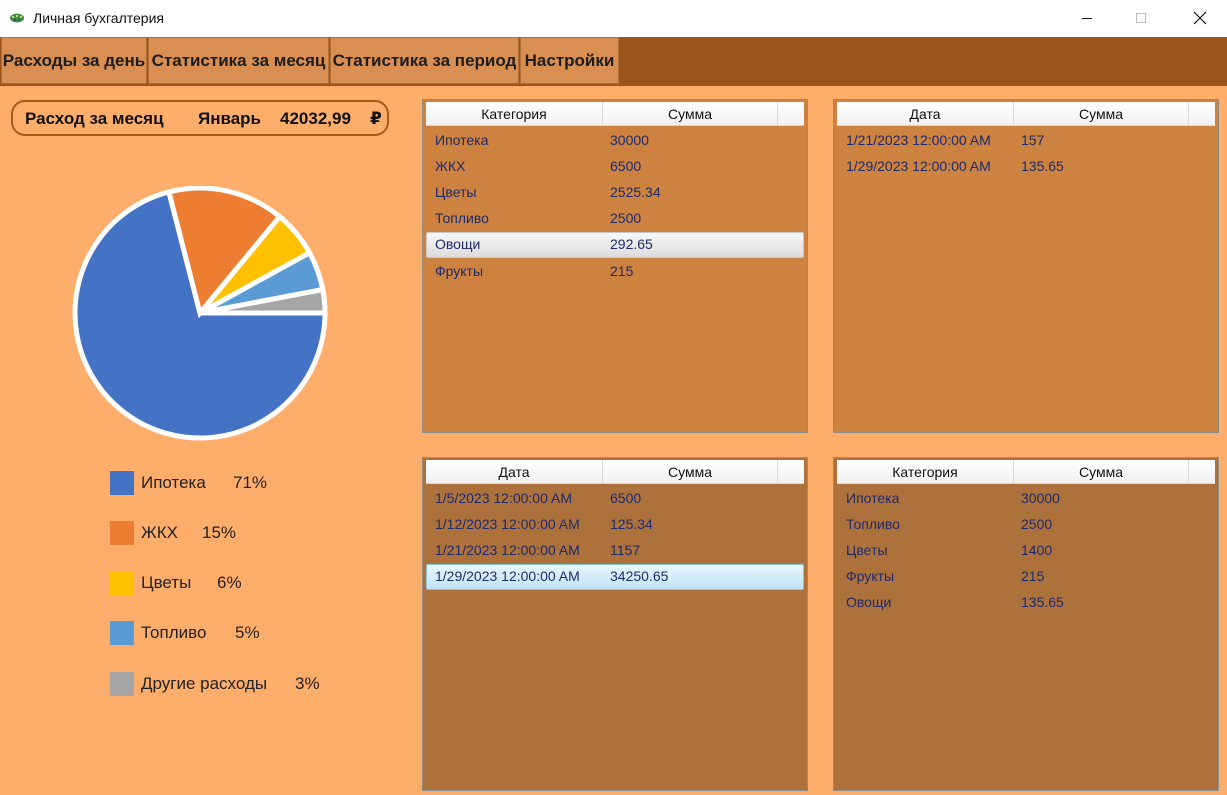 The image size is (1227, 795). I want to click on legend-percent: 6%, so click(229, 582).